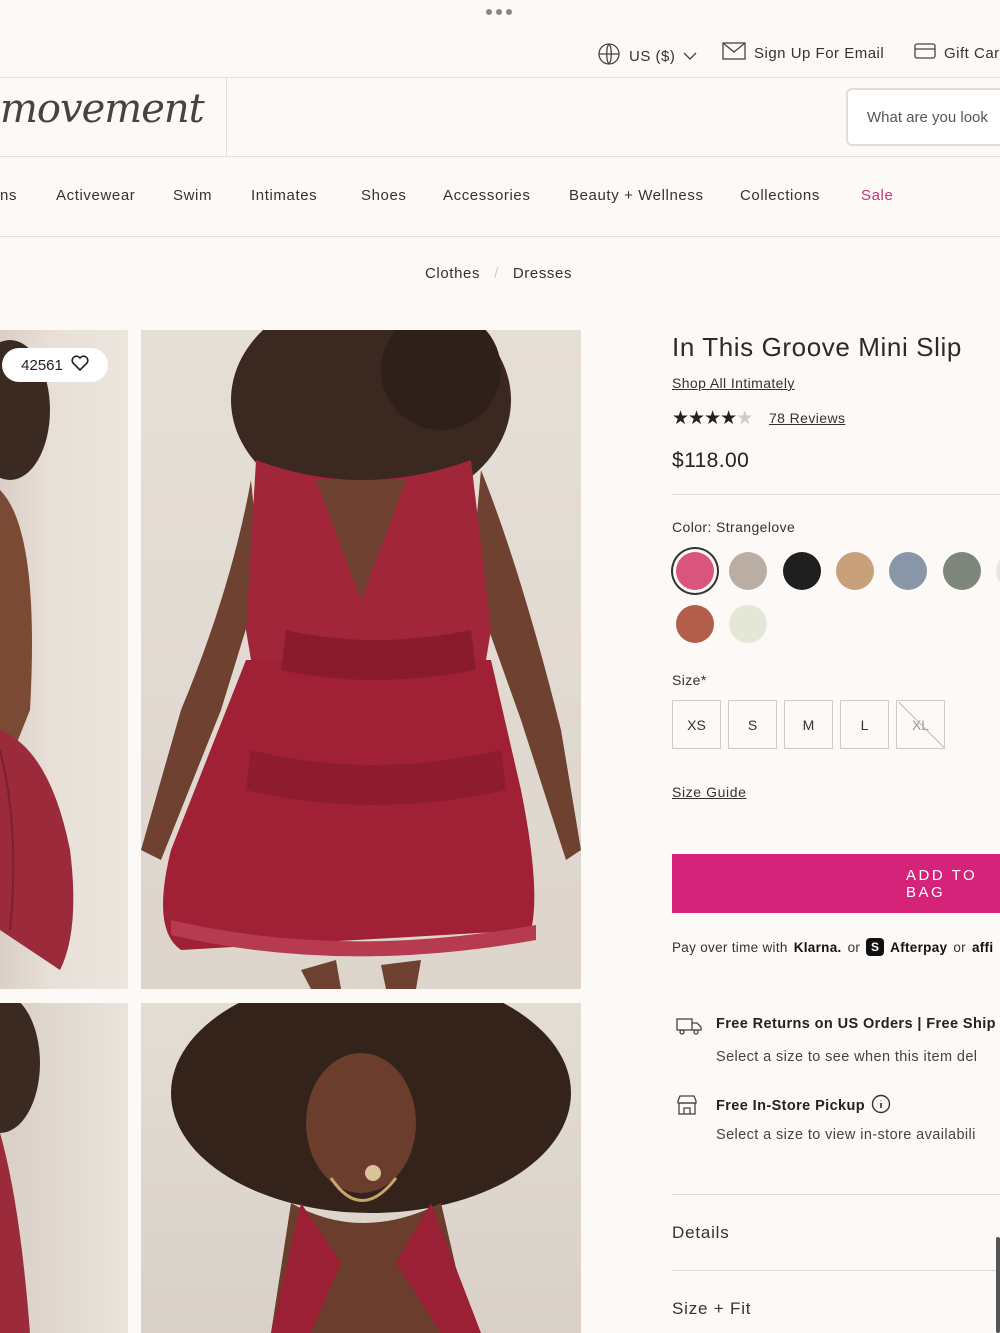 The width and height of the screenshot is (1000, 1333). Describe the element at coordinates (972, 53) in the screenshot. I see `gift-card-label: Gift Car` at that location.